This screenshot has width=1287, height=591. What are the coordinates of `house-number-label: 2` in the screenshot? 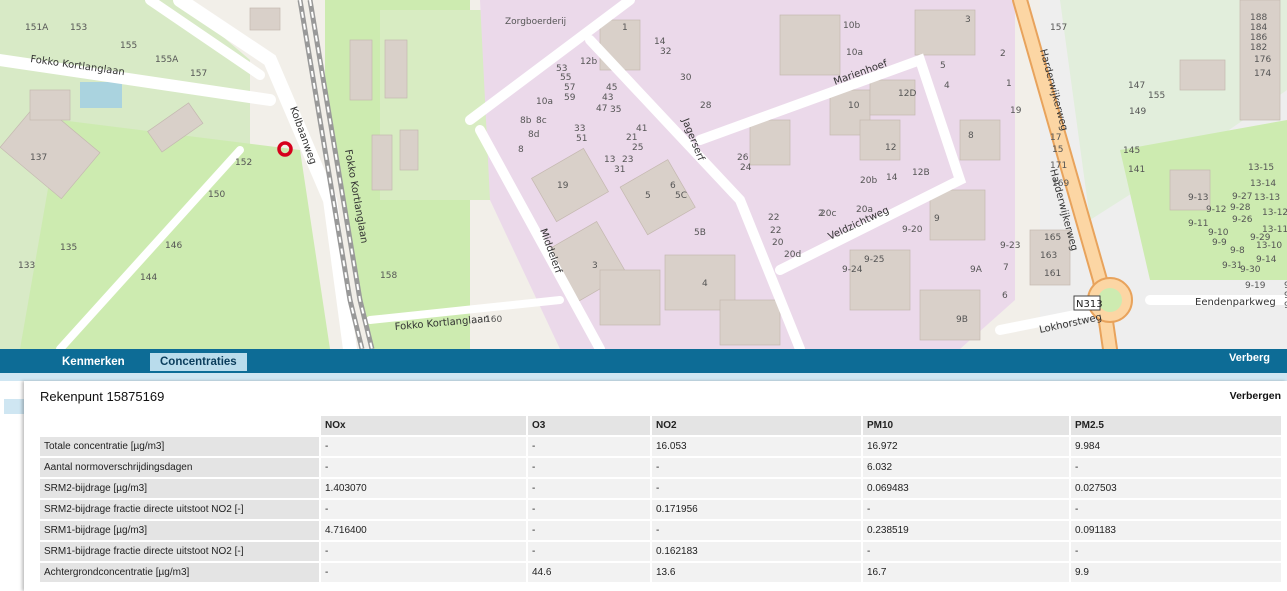 It's located at (1003, 54).